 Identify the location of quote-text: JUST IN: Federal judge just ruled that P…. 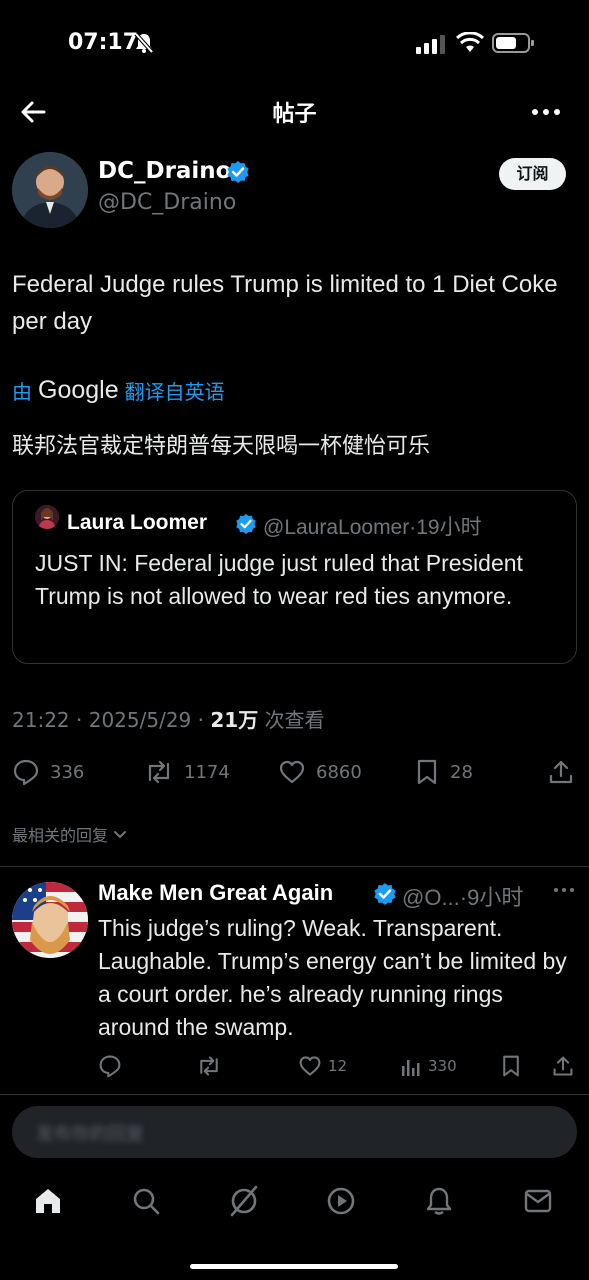
(279, 579).